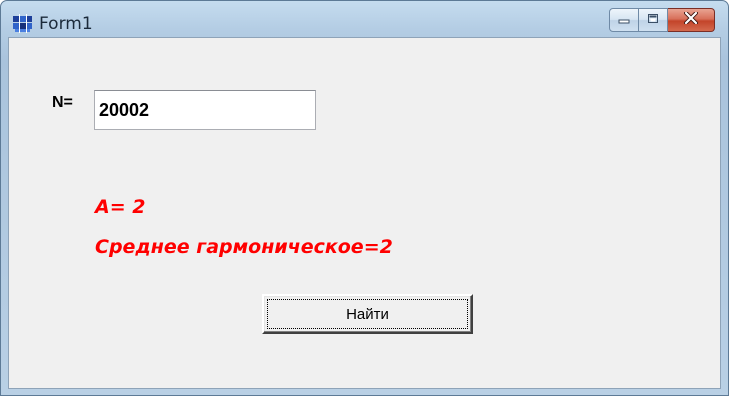 This screenshot has width=731, height=398. I want to click on maximize-icon, so click(653, 20).